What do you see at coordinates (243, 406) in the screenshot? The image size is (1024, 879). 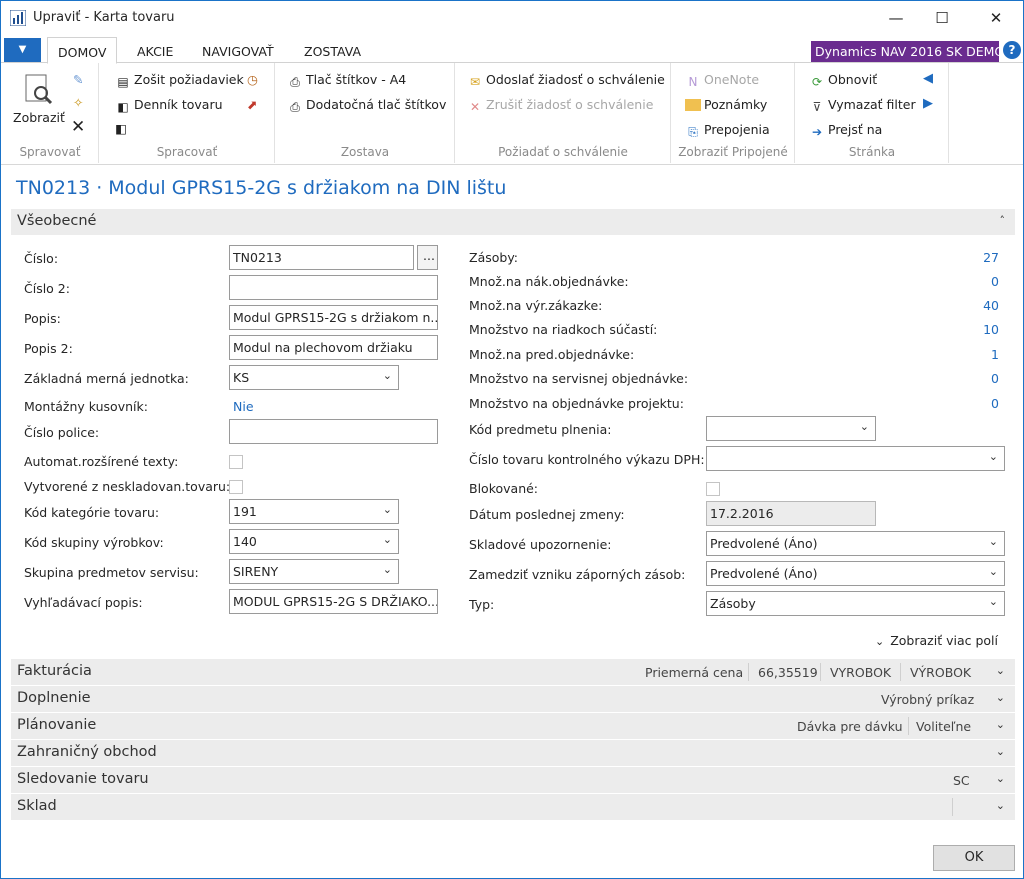 I see `assembly-bom-link: Nie` at bounding box center [243, 406].